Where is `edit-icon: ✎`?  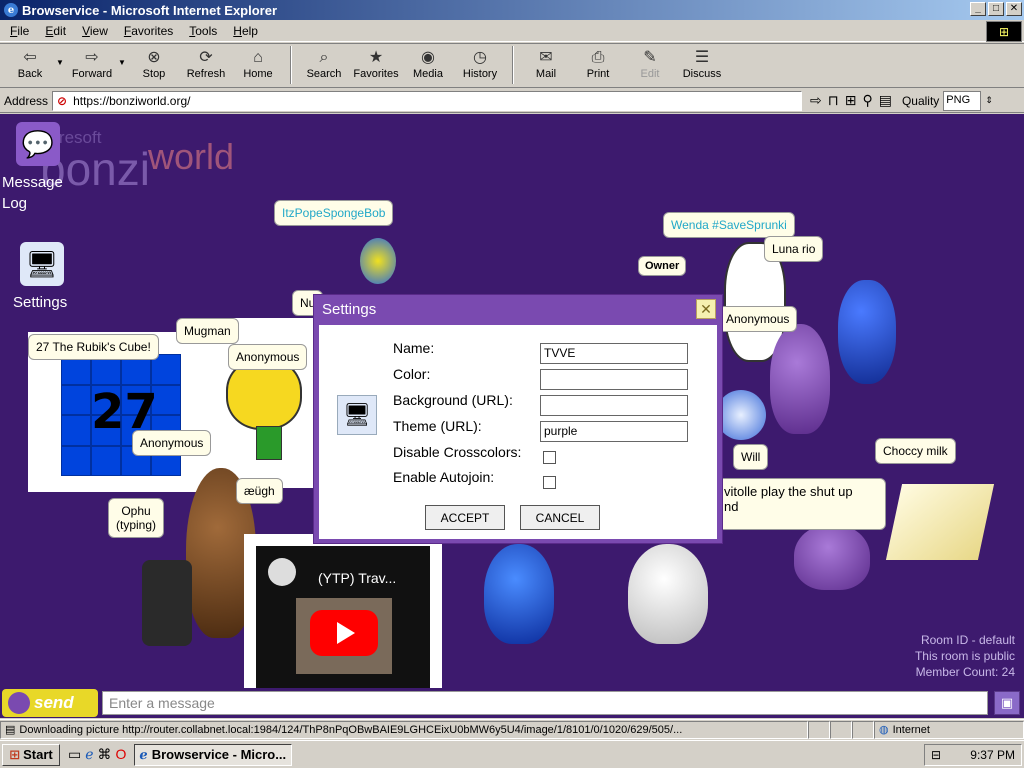
edit-icon: ✎ is located at coordinates (650, 57).